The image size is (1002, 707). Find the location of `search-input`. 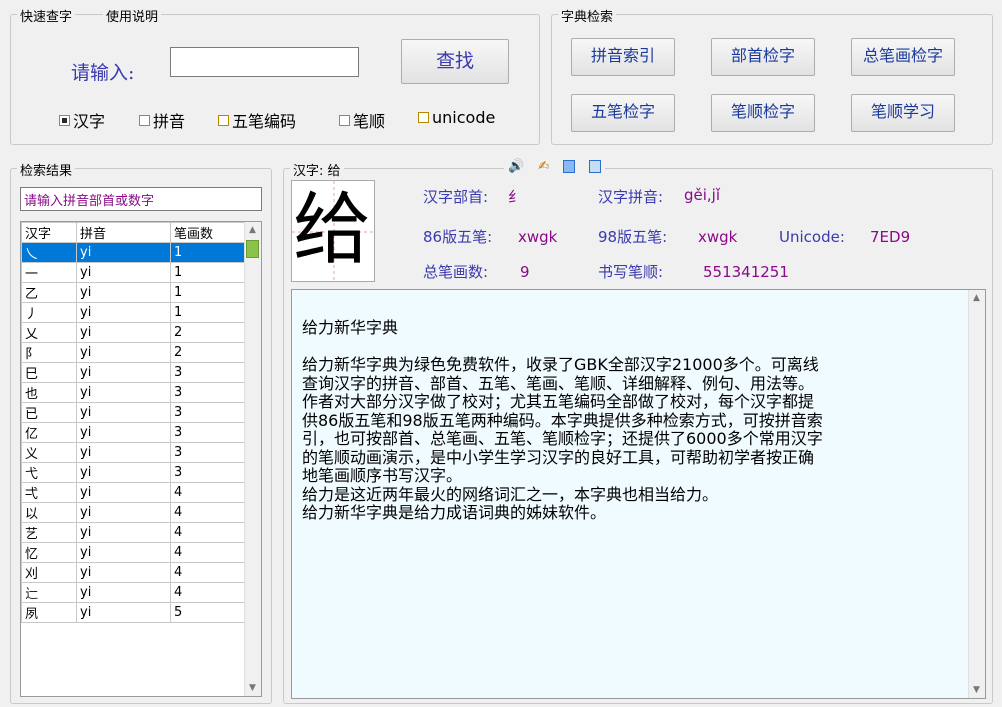

search-input is located at coordinates (264, 62).